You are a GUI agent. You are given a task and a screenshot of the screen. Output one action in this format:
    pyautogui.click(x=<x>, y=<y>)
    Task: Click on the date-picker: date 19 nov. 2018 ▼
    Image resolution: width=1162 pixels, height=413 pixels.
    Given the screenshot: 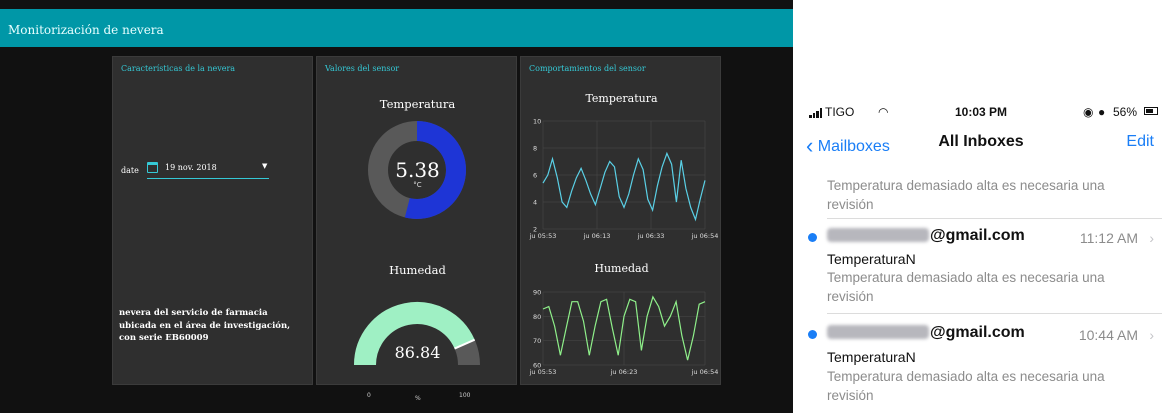 What is the action you would take?
    pyautogui.click(x=213, y=170)
    